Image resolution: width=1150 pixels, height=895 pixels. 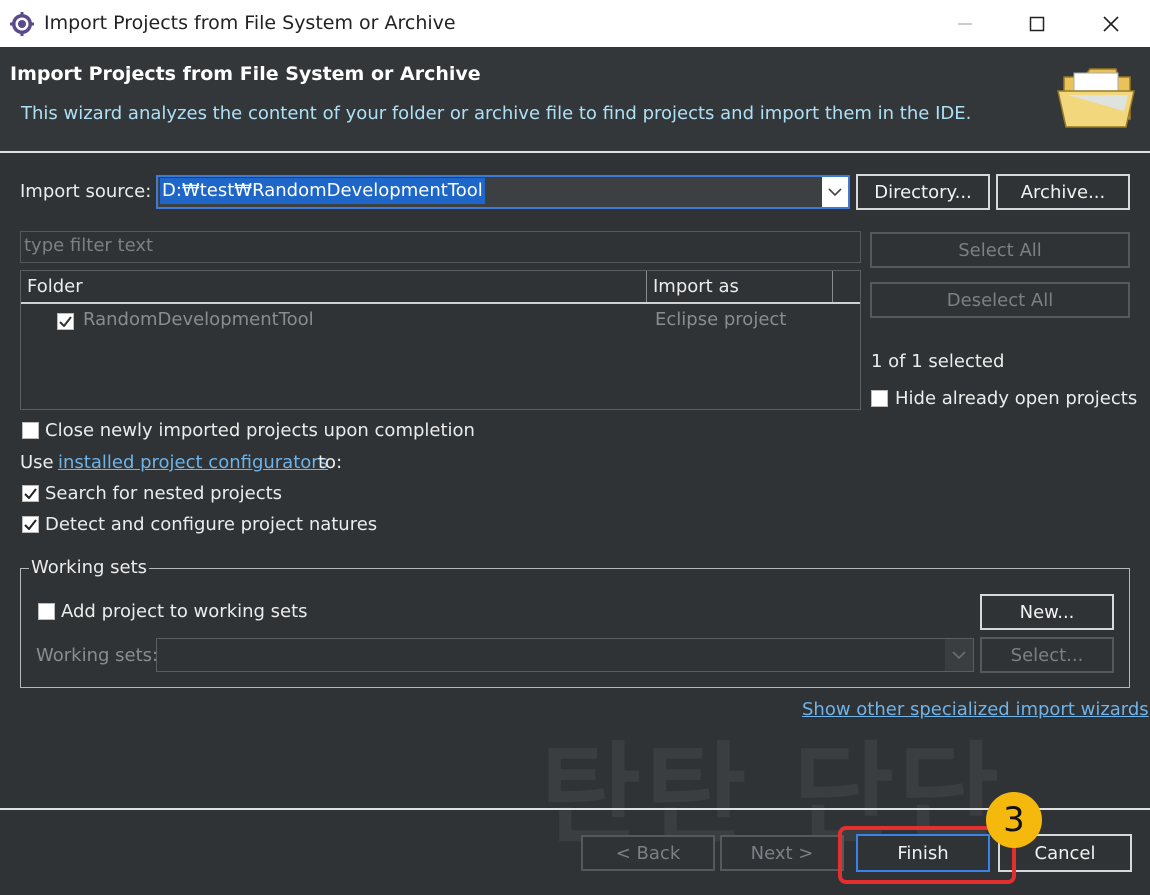 What do you see at coordinates (46, 611) in the screenshot?
I see `add-working-sets-checkbox` at bounding box center [46, 611].